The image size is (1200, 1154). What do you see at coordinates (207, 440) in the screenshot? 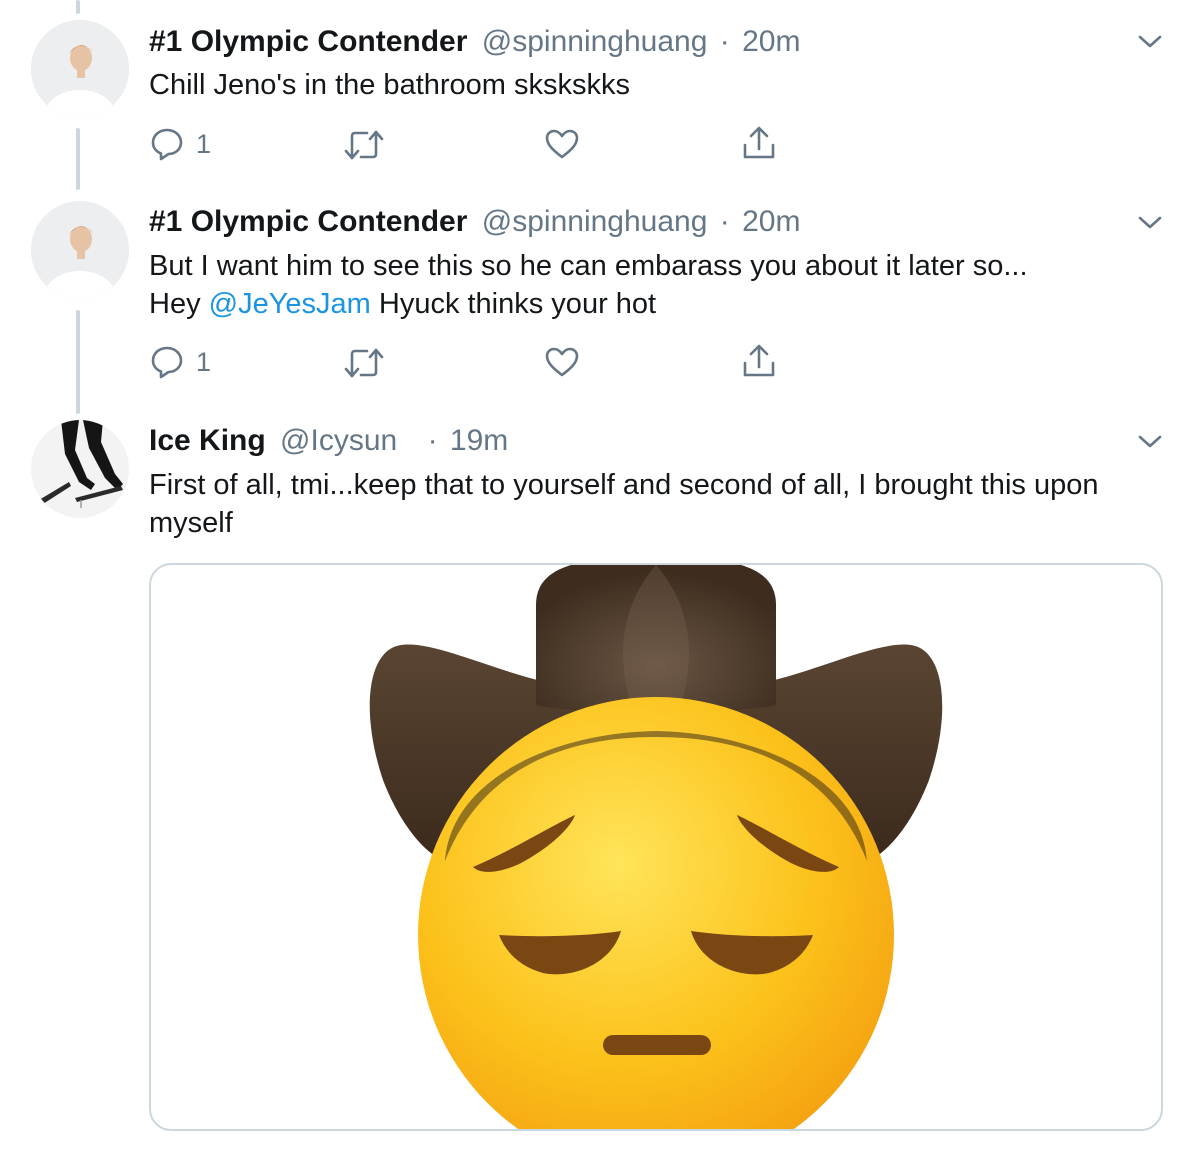
I see `display-name: Ice King` at bounding box center [207, 440].